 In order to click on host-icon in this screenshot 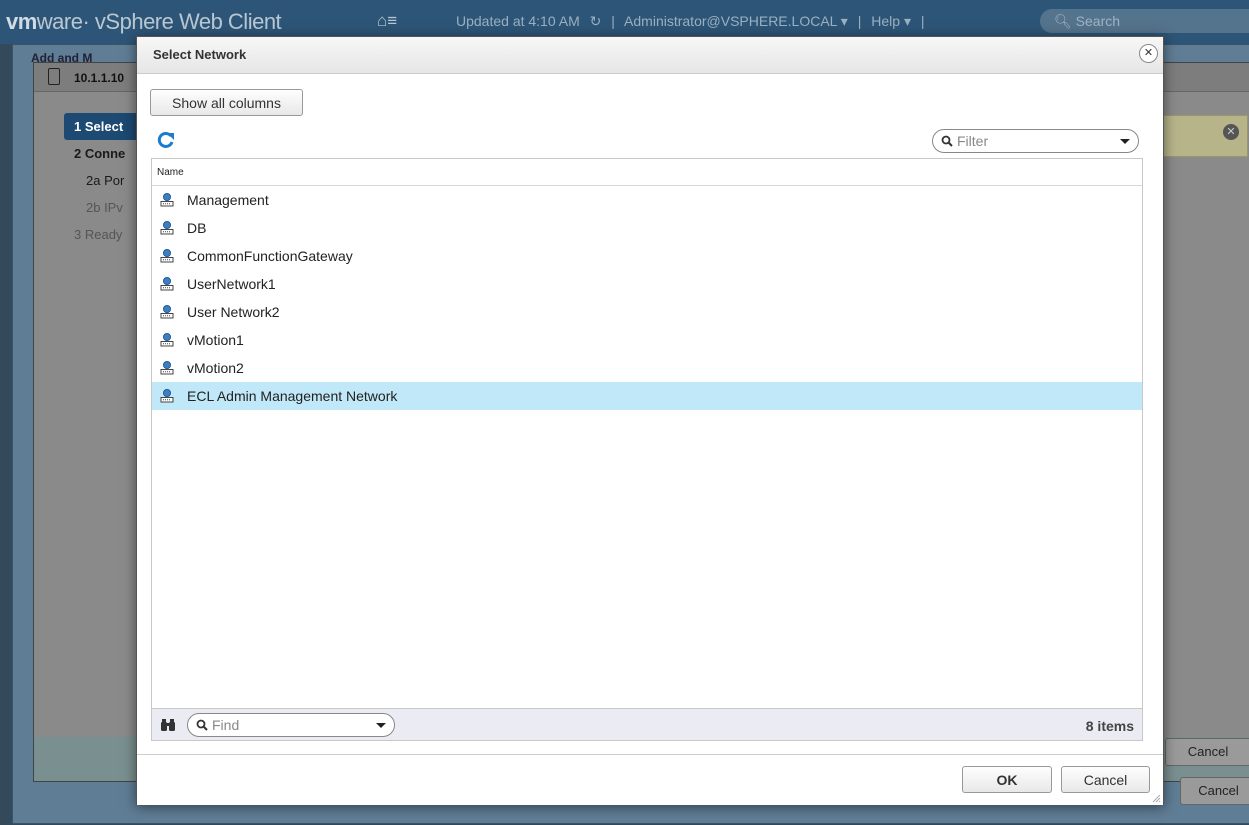, I will do `click(54, 76)`.